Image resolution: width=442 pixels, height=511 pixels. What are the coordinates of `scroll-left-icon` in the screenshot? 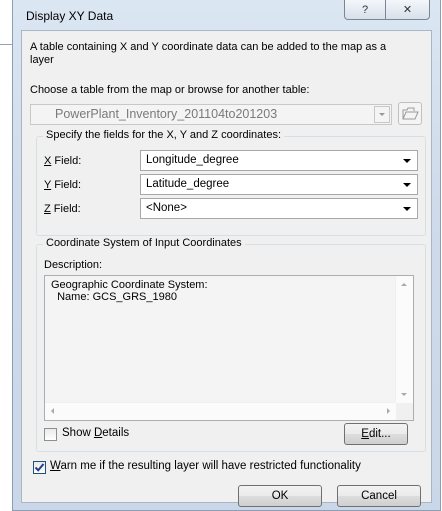 It's located at (52, 411).